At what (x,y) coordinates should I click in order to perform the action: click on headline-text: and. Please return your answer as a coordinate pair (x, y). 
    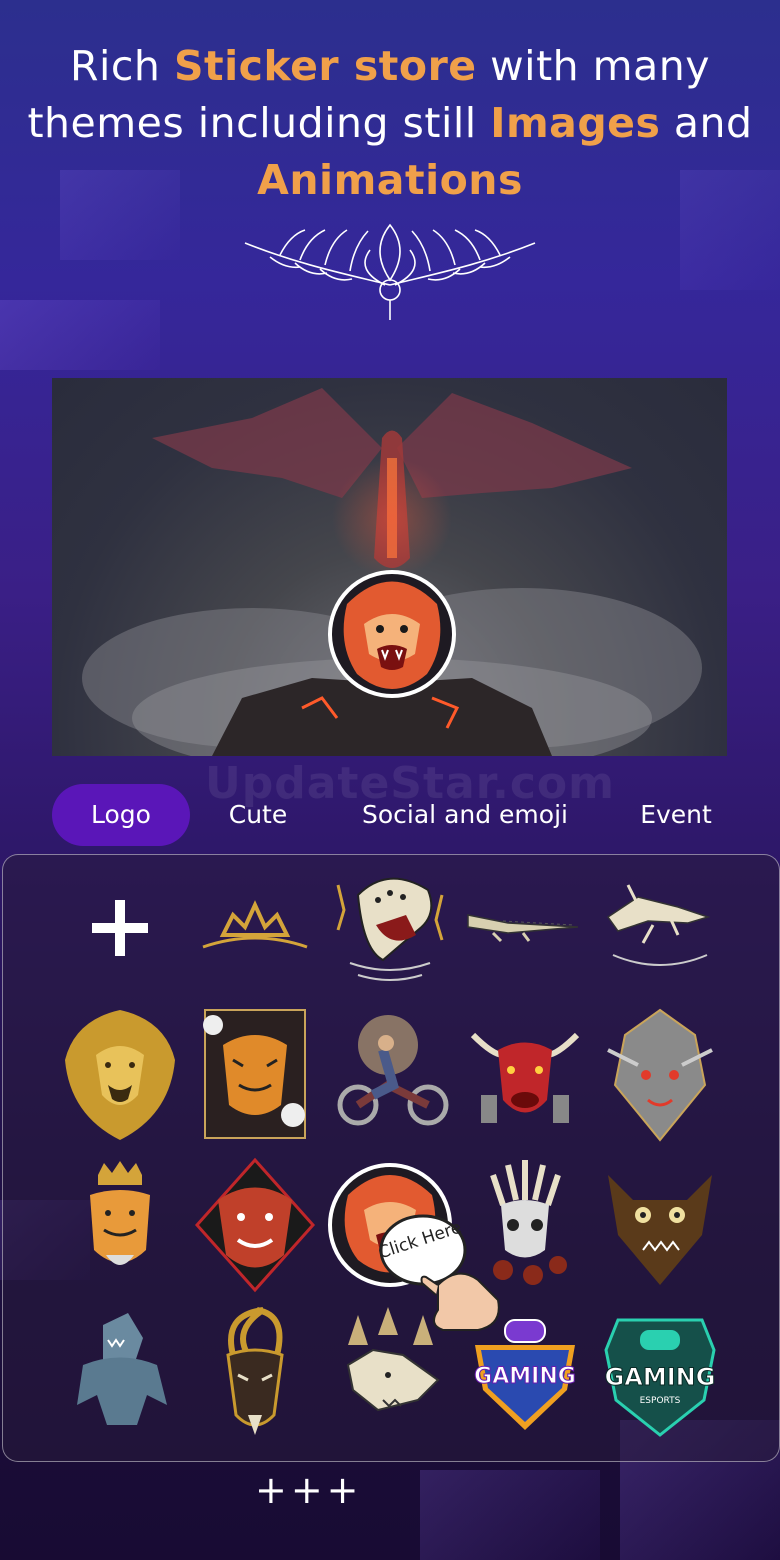
    Looking at the image, I should click on (706, 123).